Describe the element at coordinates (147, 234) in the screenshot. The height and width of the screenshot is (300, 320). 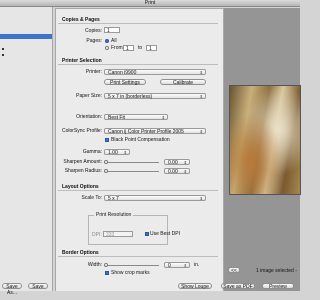
I see `best-dpi-checkbox` at that location.